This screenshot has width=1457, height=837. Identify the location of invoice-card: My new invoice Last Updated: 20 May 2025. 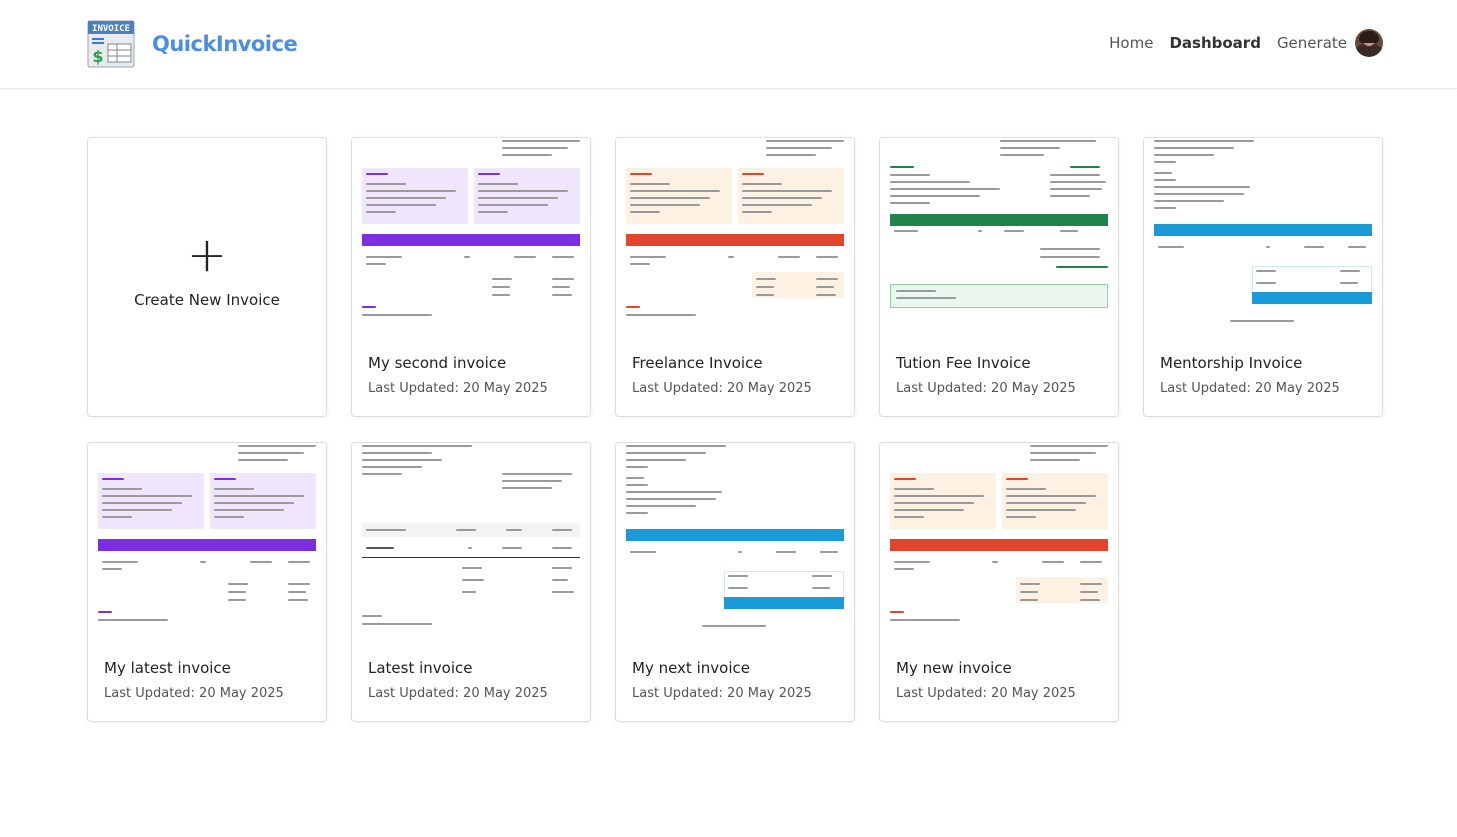
(999, 582).